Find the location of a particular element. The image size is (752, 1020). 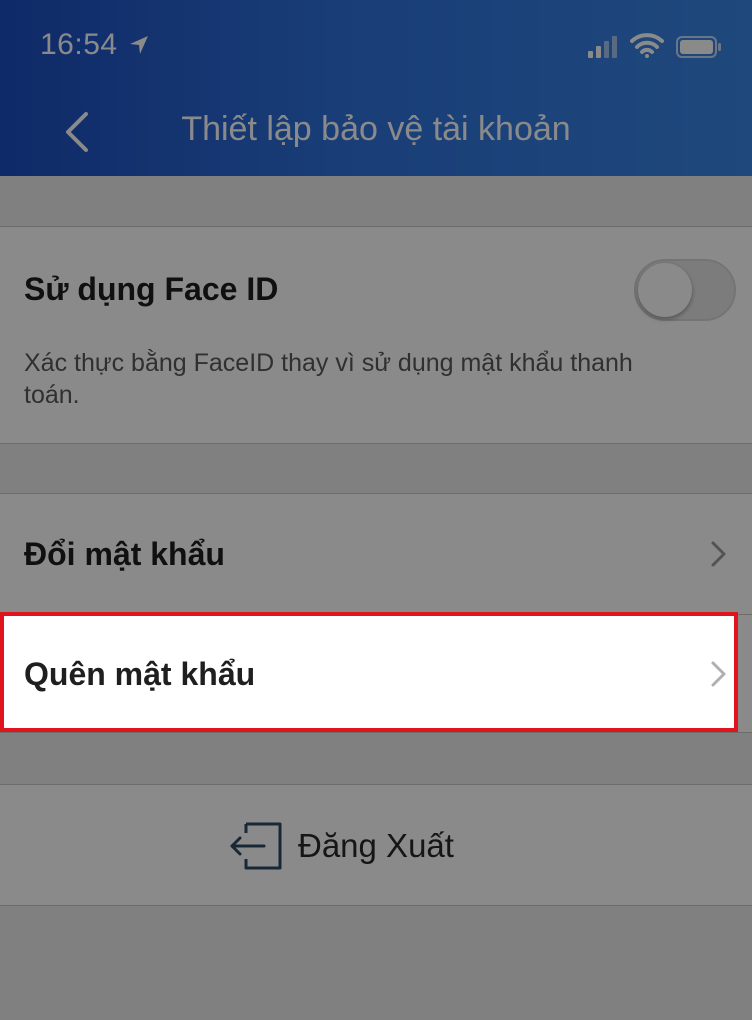

toggle-knob is located at coordinates (665, 290).